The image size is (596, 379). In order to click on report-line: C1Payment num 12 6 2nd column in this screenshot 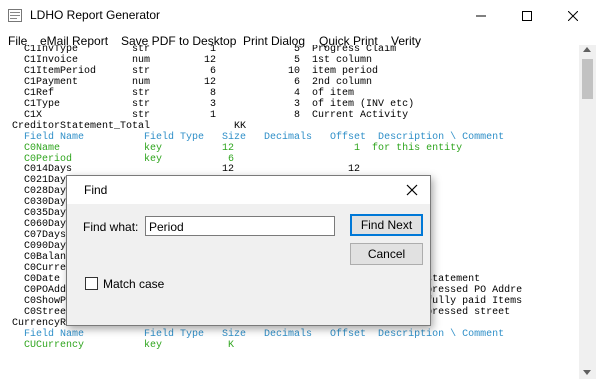, I will do `click(186, 82)`.